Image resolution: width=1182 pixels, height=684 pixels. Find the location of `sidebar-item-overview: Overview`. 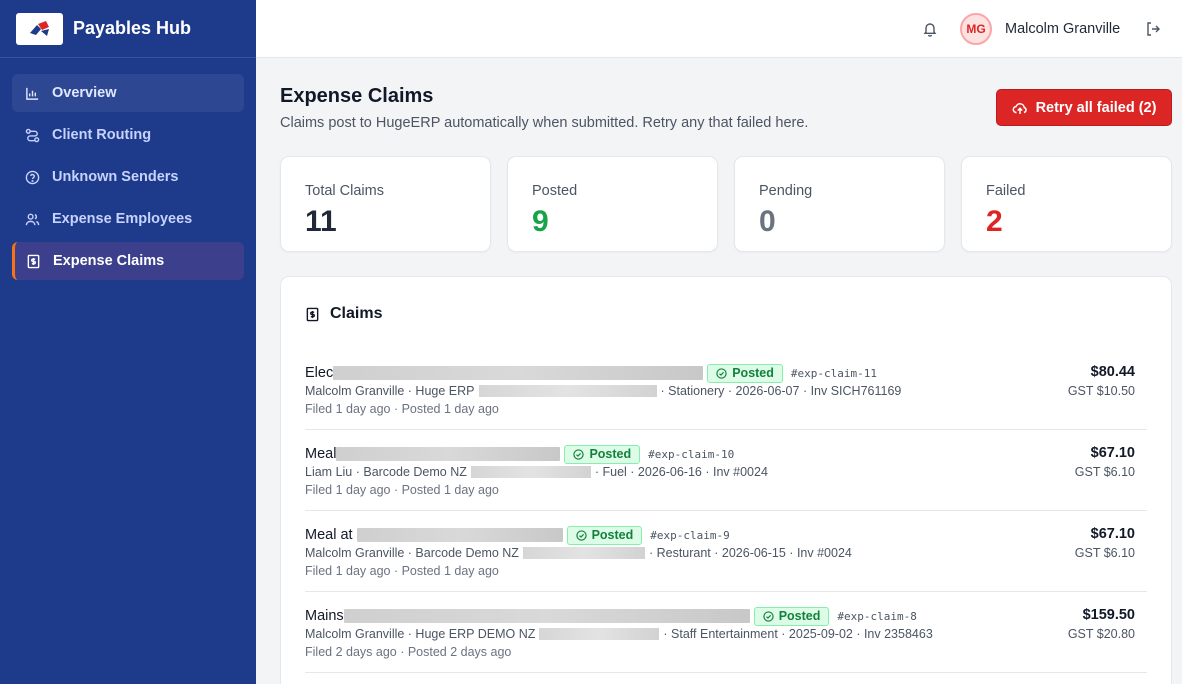

sidebar-item-overview: Overview is located at coordinates (128, 93).